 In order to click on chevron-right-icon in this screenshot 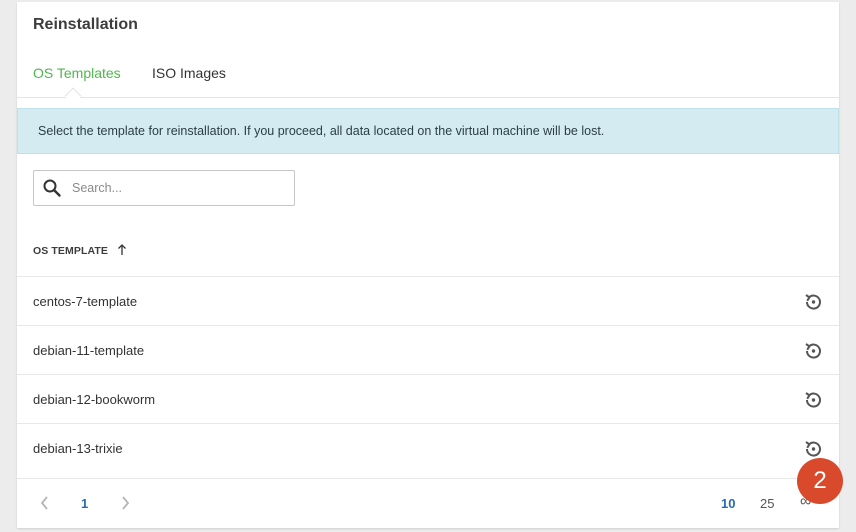, I will do `click(126, 503)`.